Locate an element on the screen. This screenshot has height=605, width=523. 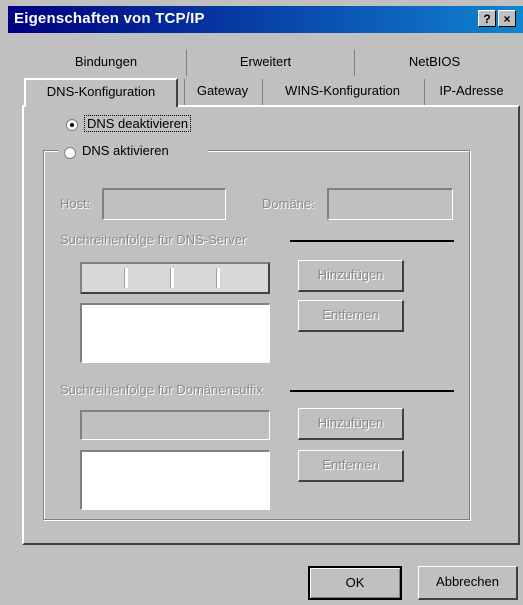
tab-label: DNS-Konfiguration is located at coordinates (101, 91).